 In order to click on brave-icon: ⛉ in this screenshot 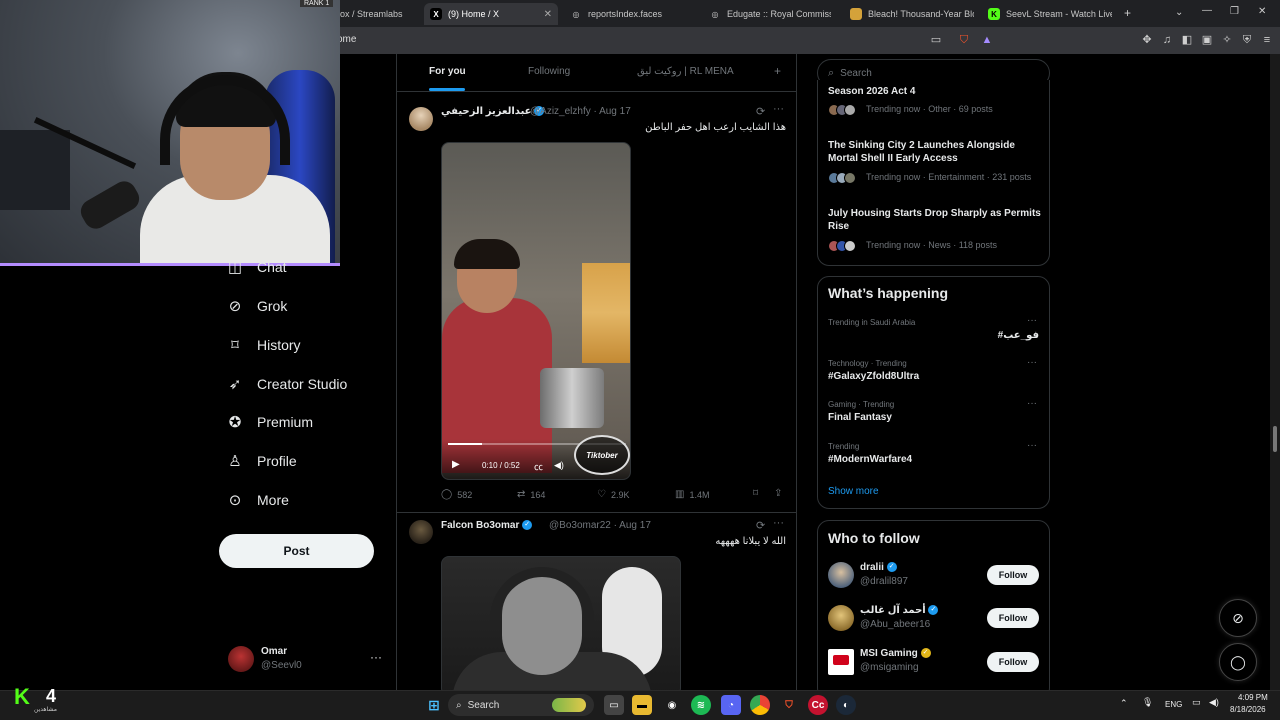, I will do `click(789, 705)`.